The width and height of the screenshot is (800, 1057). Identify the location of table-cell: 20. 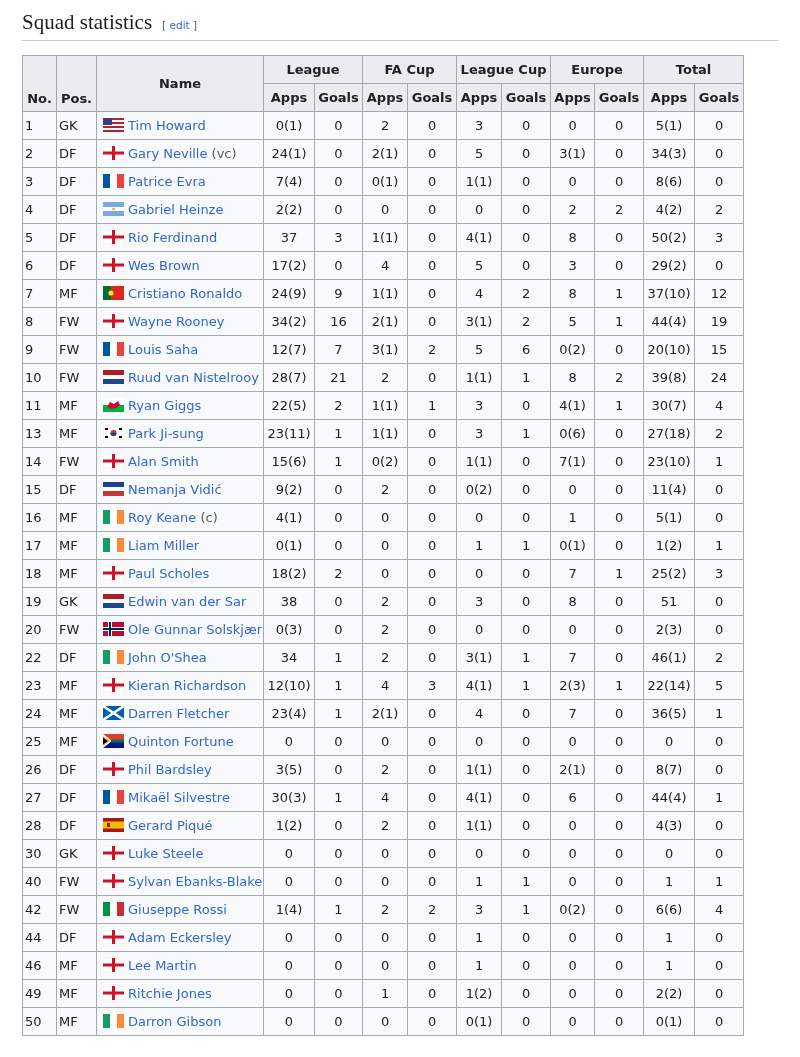
(39, 629).